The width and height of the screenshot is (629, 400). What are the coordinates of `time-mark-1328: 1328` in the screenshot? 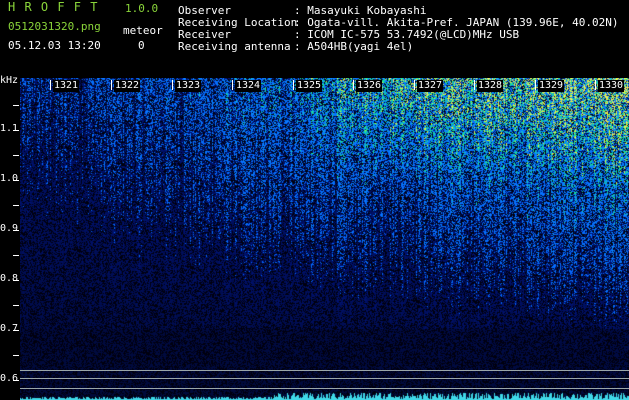 It's located at (490, 86).